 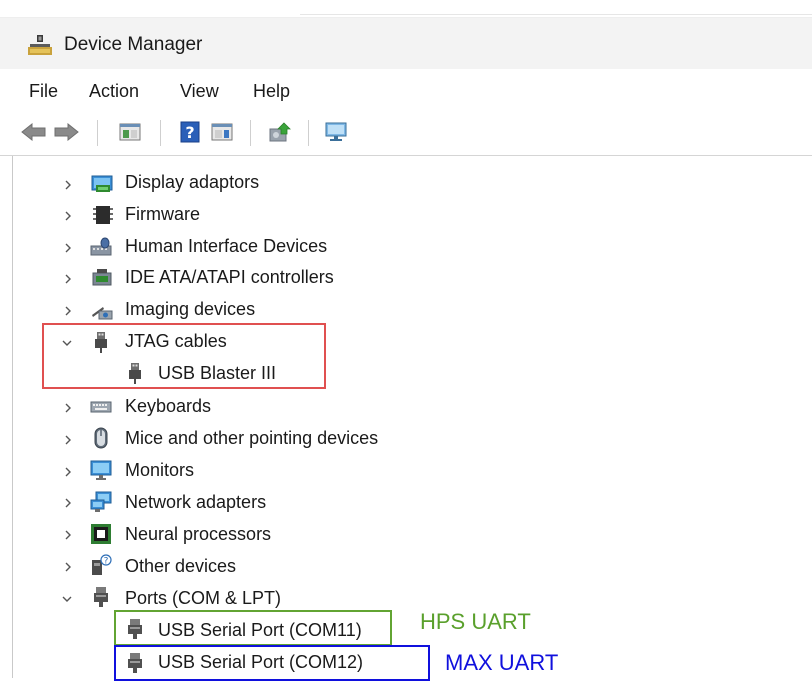 What do you see at coordinates (102, 183) in the screenshot?
I see `display-adapter-icon` at bounding box center [102, 183].